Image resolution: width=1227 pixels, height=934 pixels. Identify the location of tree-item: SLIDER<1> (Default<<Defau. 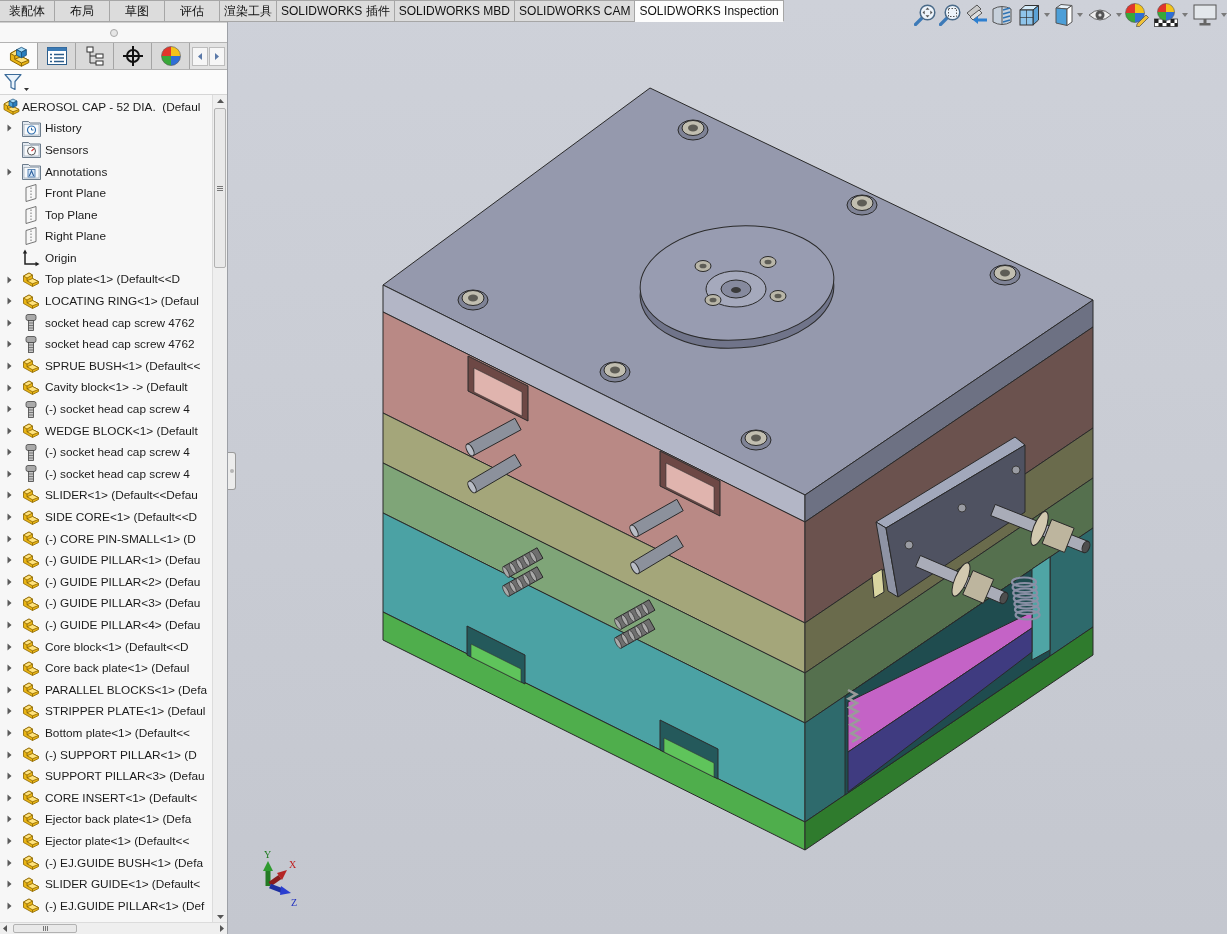
(121, 495).